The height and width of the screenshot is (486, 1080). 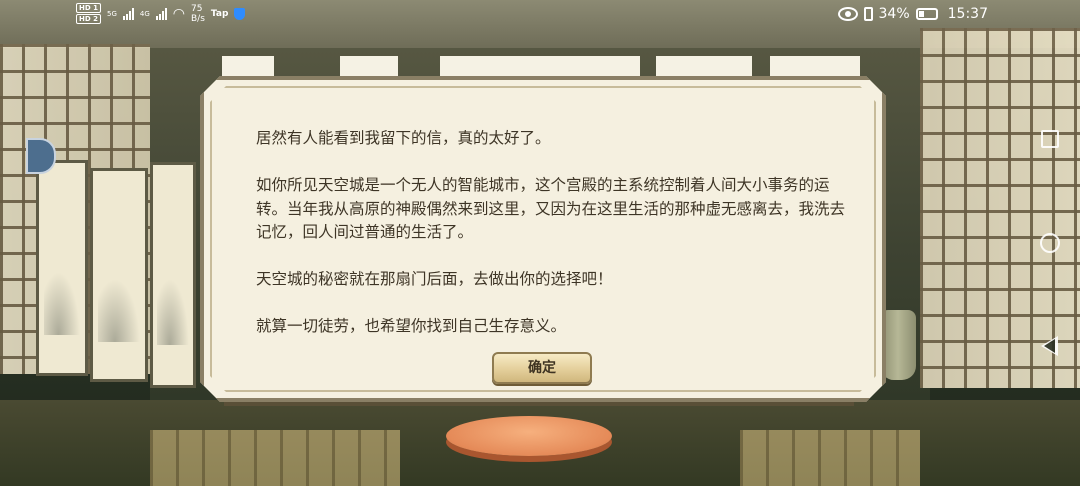 I want to click on tap-app-label: Tap, so click(x=219, y=13).